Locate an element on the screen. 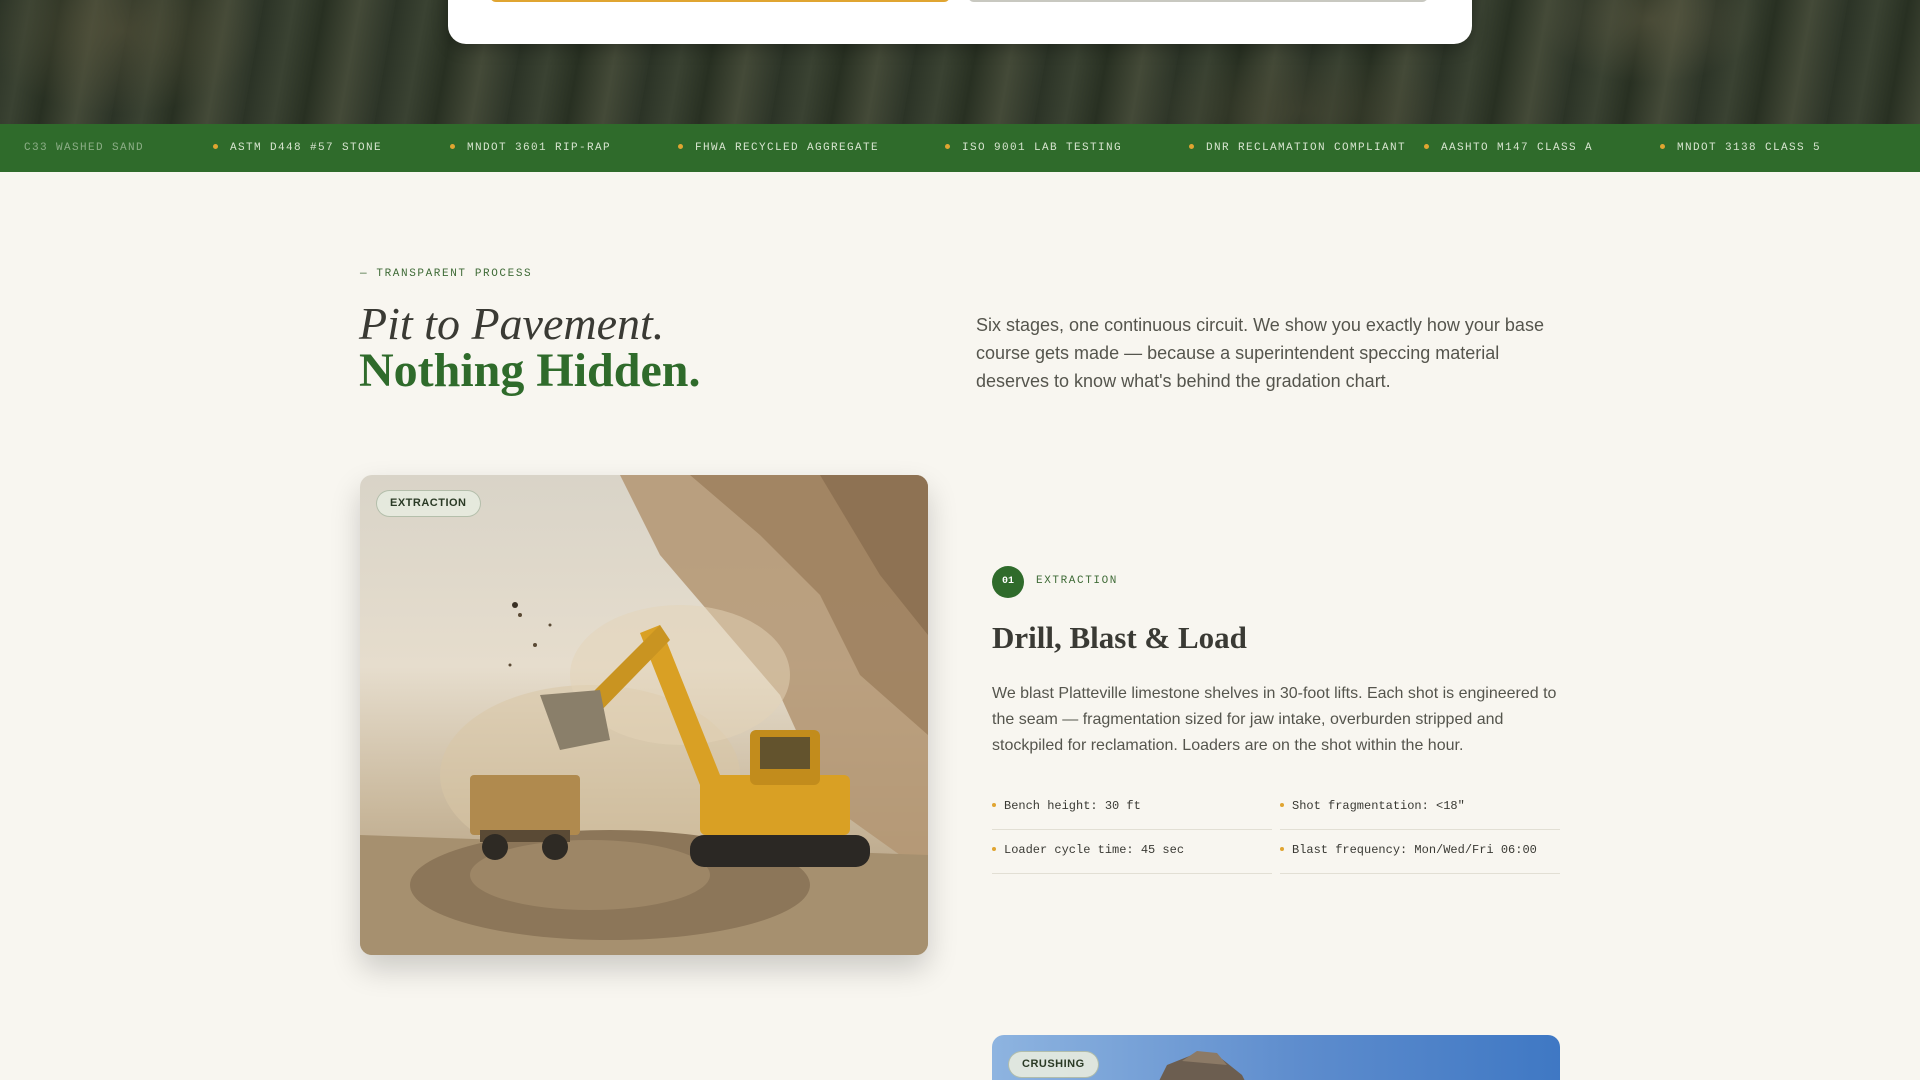 Image resolution: width=1920 pixels, height=1080 pixels. hero-secondary-button is located at coordinates (1198, 1).